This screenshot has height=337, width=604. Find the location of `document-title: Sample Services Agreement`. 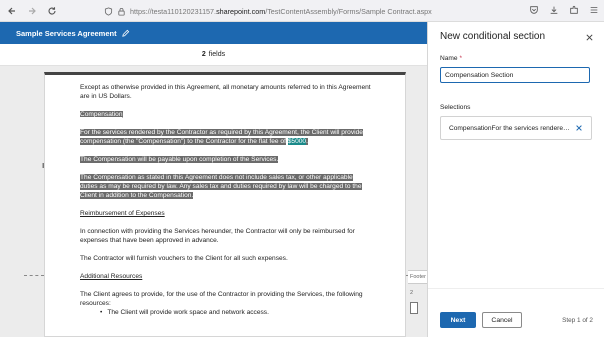

document-title: Sample Services Agreement is located at coordinates (66, 33).